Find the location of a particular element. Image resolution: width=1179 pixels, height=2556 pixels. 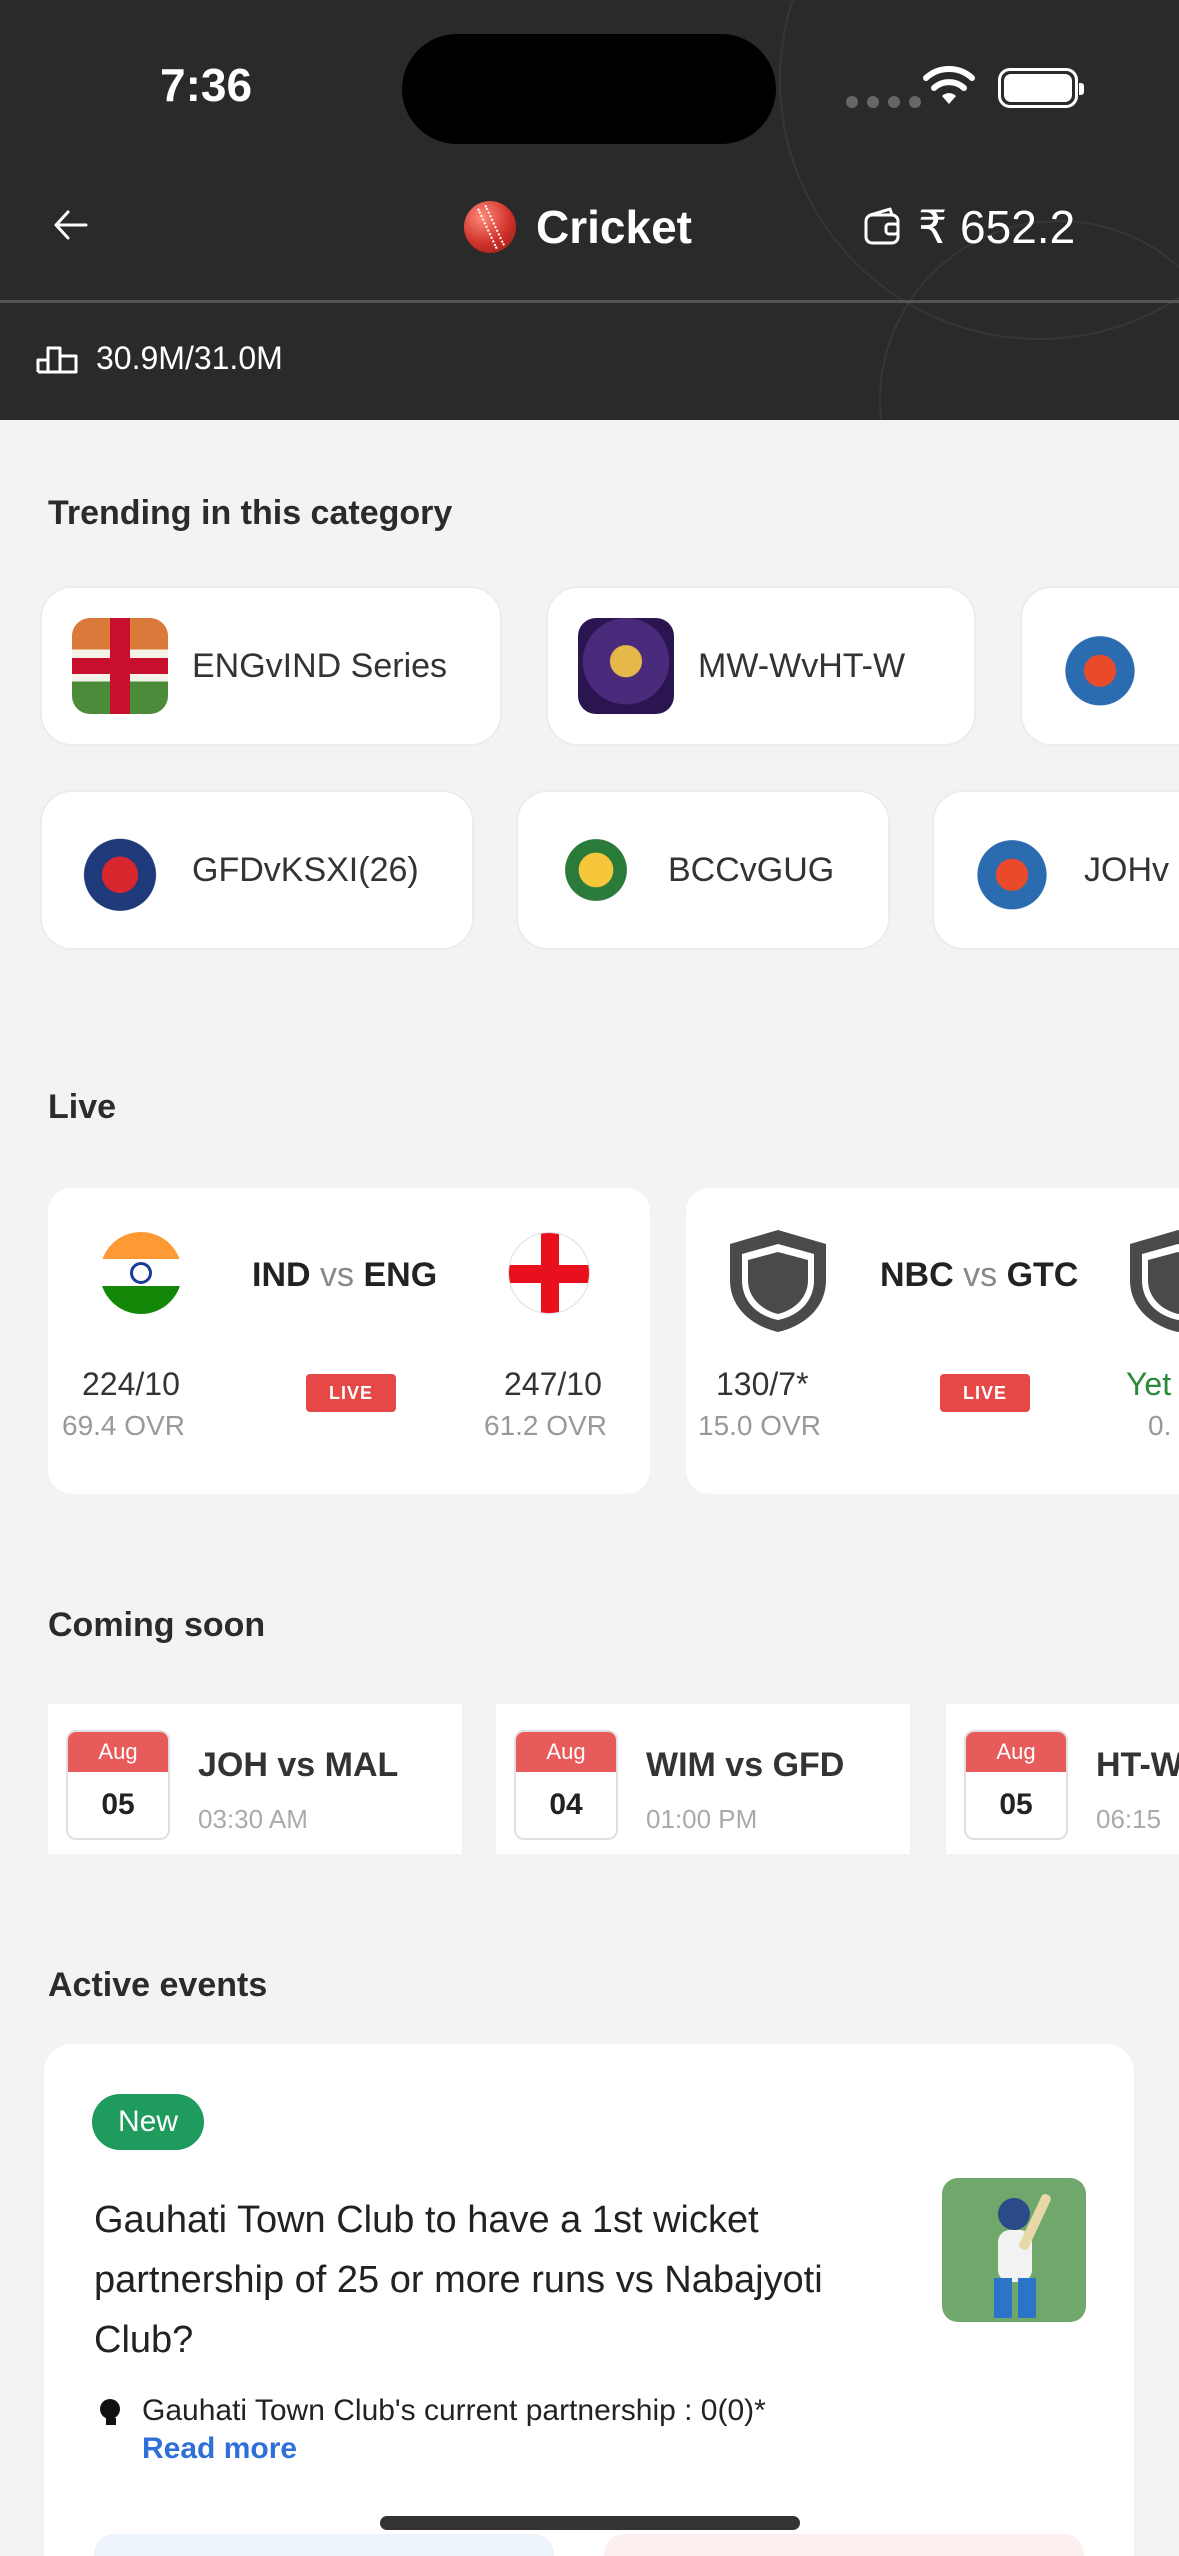

wallet-icon is located at coordinates (882, 226).